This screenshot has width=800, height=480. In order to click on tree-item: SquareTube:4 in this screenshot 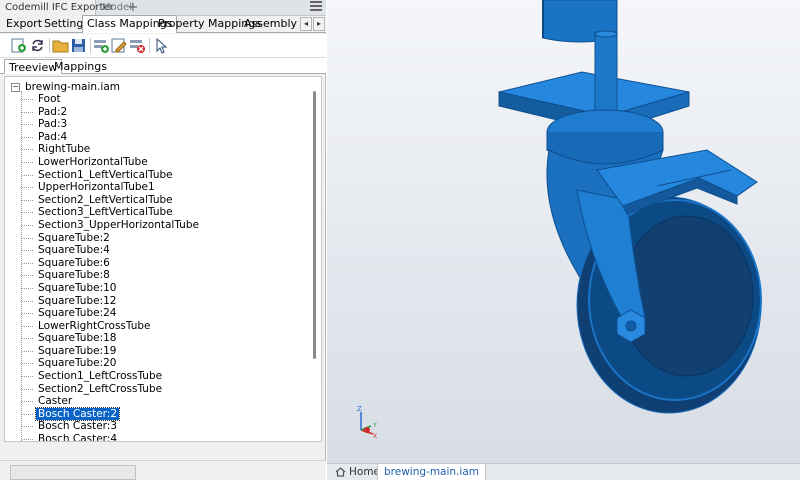, I will do `click(111, 250)`.